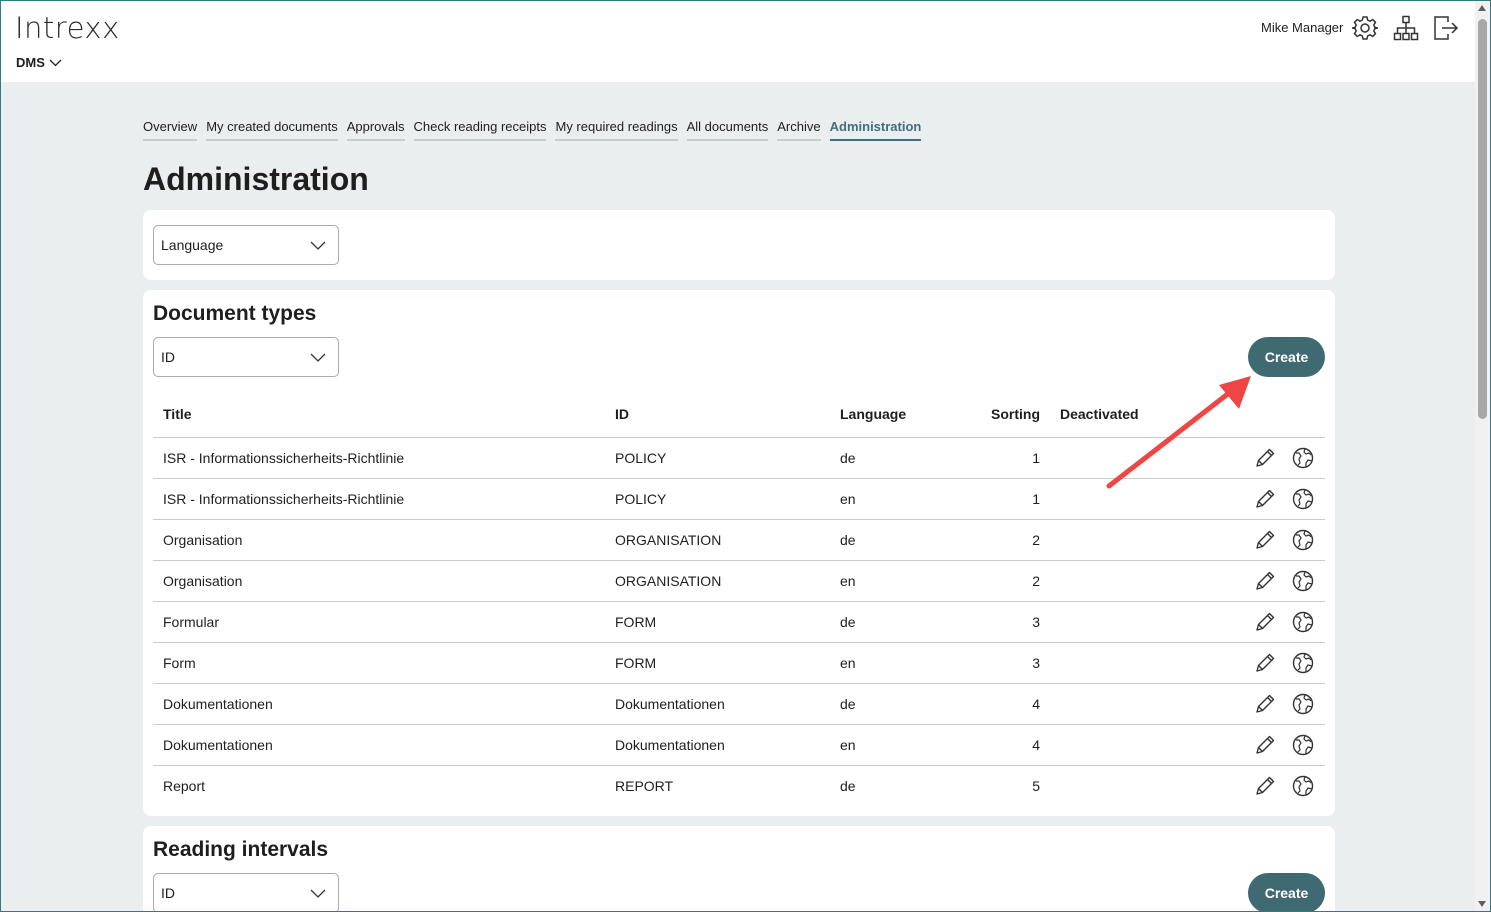 The image size is (1491, 912). Describe the element at coordinates (67, 28) in the screenshot. I see `intrexx-logo: Intrexx` at that location.